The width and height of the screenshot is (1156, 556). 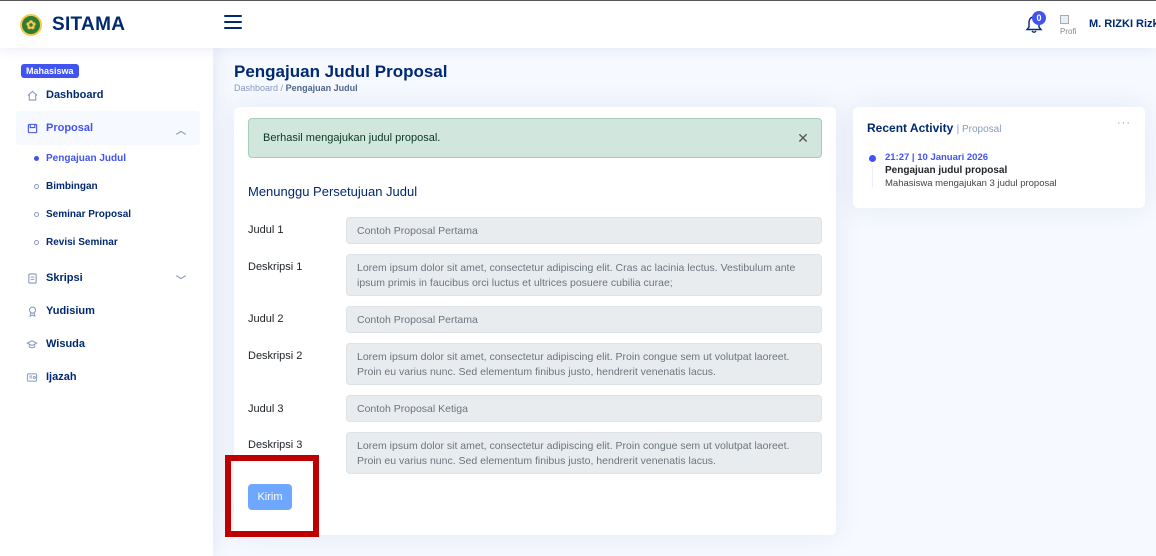 I want to click on sidebar-item-skripsi: Skripsi ﹀, so click(x=108, y=278).